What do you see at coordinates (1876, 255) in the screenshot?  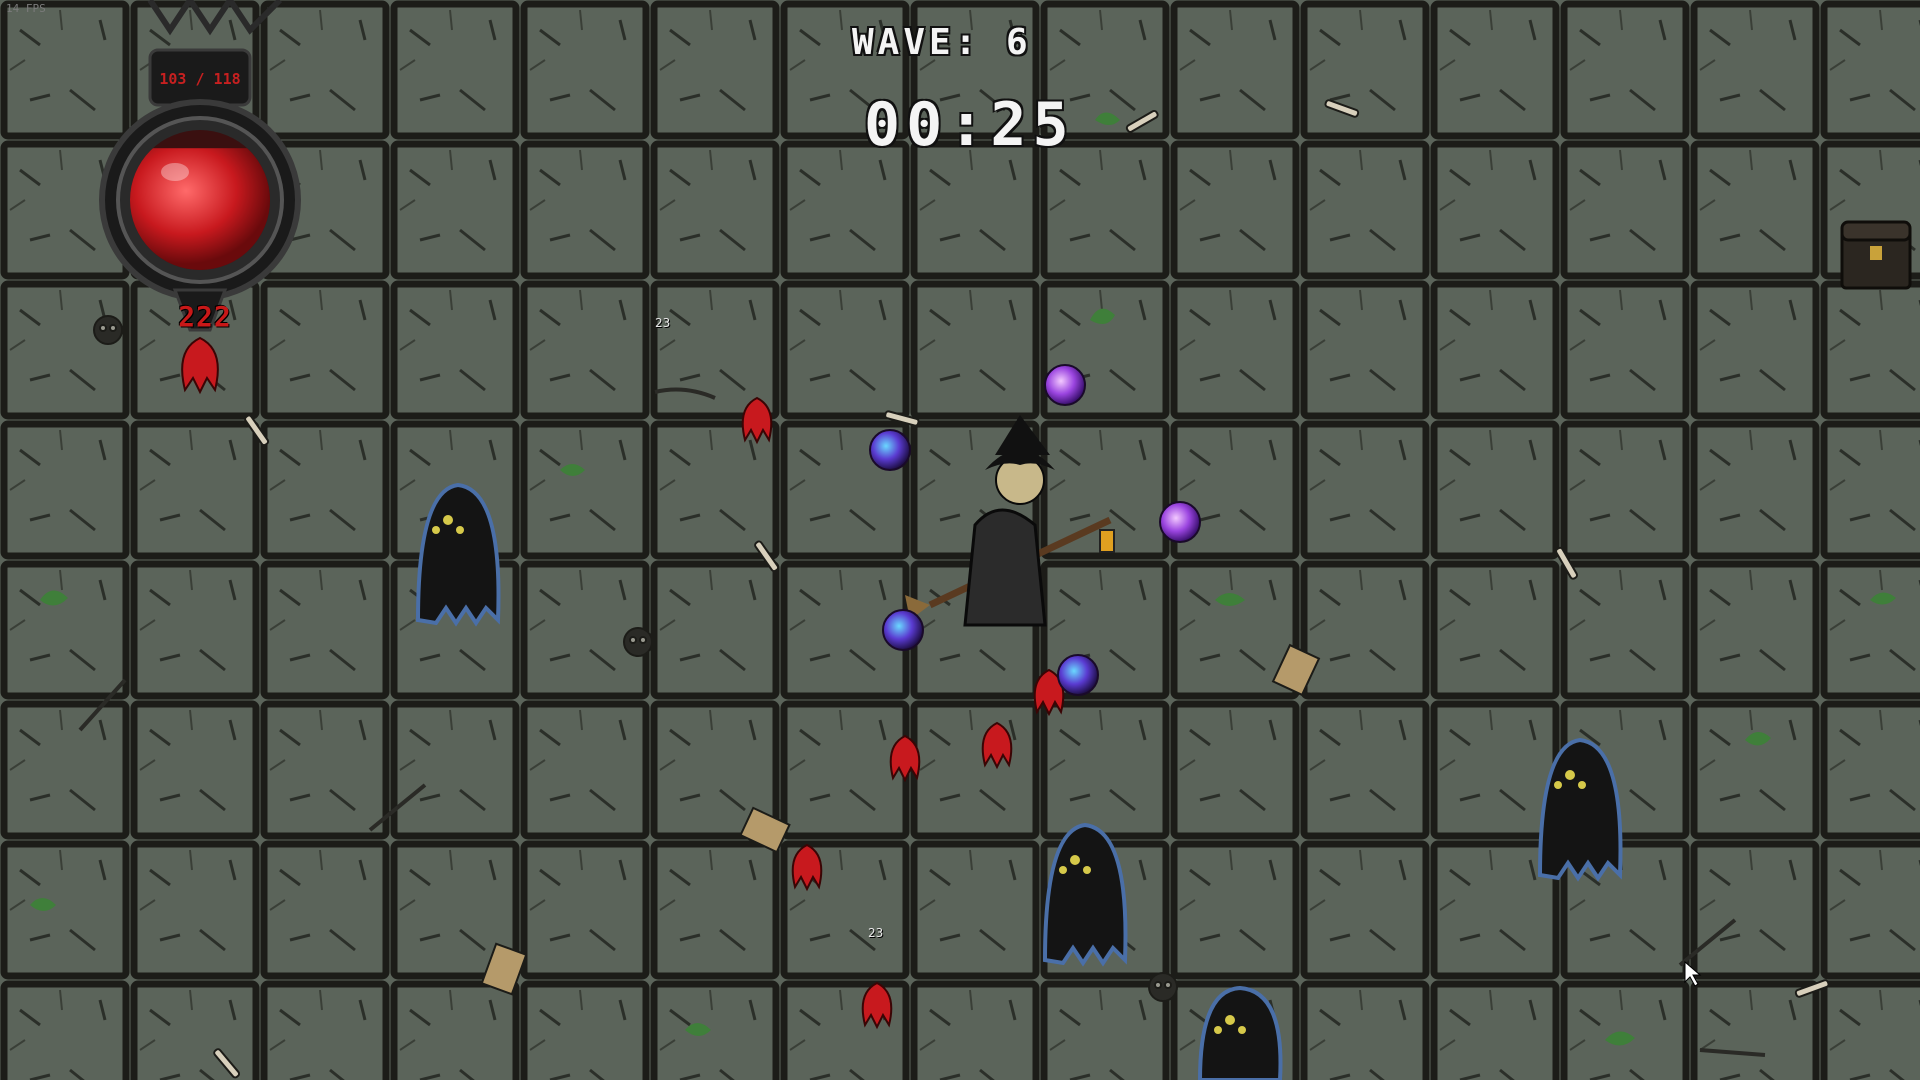 I see `treasure-chest-icon` at bounding box center [1876, 255].